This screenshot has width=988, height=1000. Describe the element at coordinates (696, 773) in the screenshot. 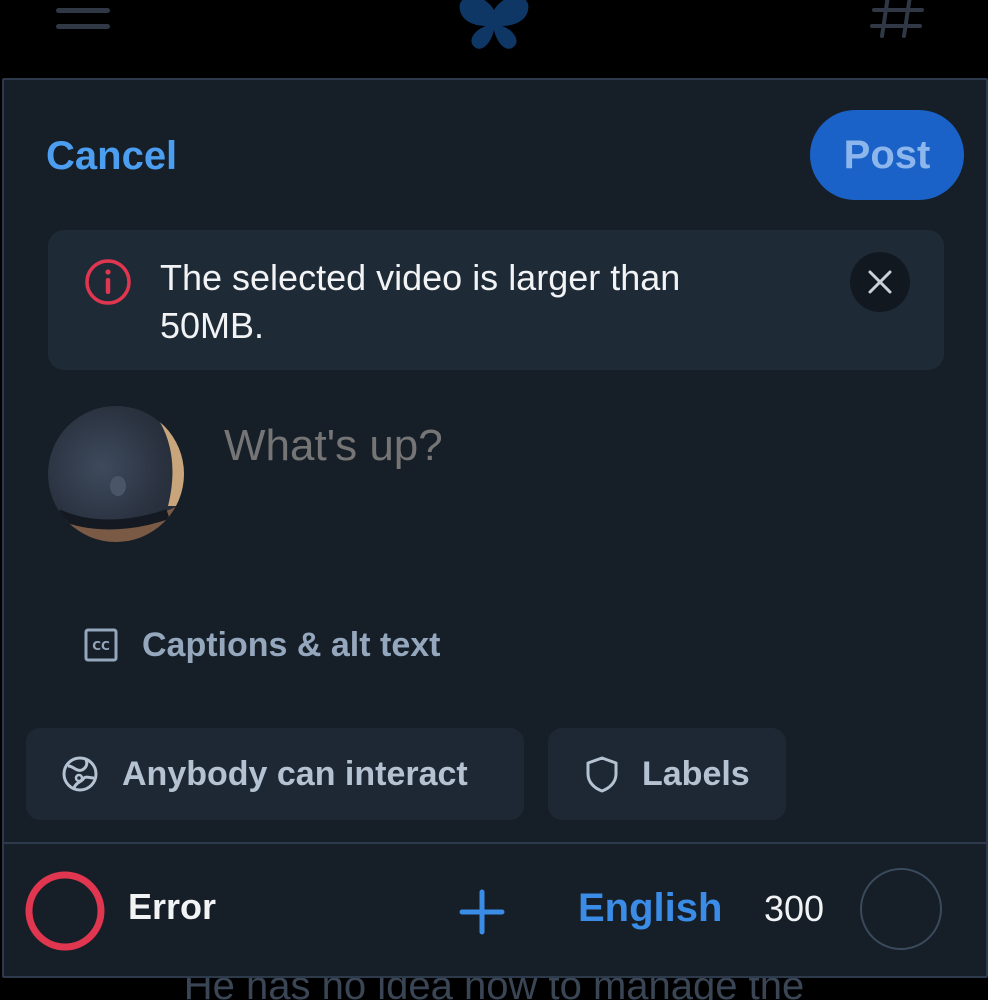

I see `labels-label: Labels` at that location.